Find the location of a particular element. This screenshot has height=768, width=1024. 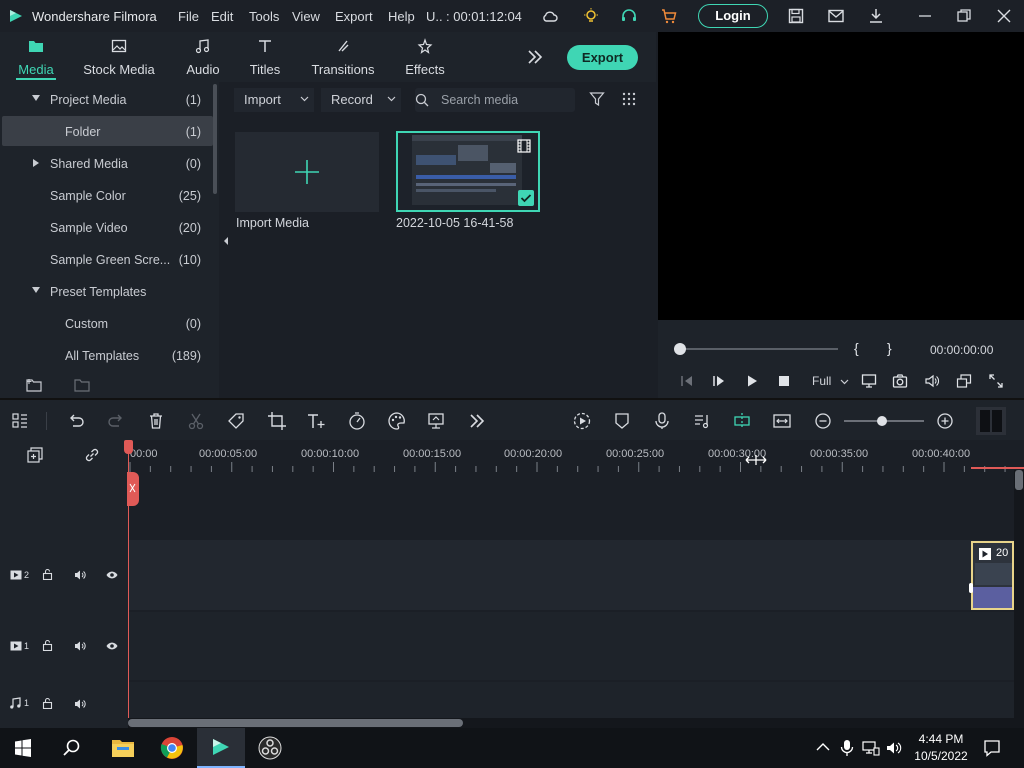

cut-icon is located at coordinates (196, 421).